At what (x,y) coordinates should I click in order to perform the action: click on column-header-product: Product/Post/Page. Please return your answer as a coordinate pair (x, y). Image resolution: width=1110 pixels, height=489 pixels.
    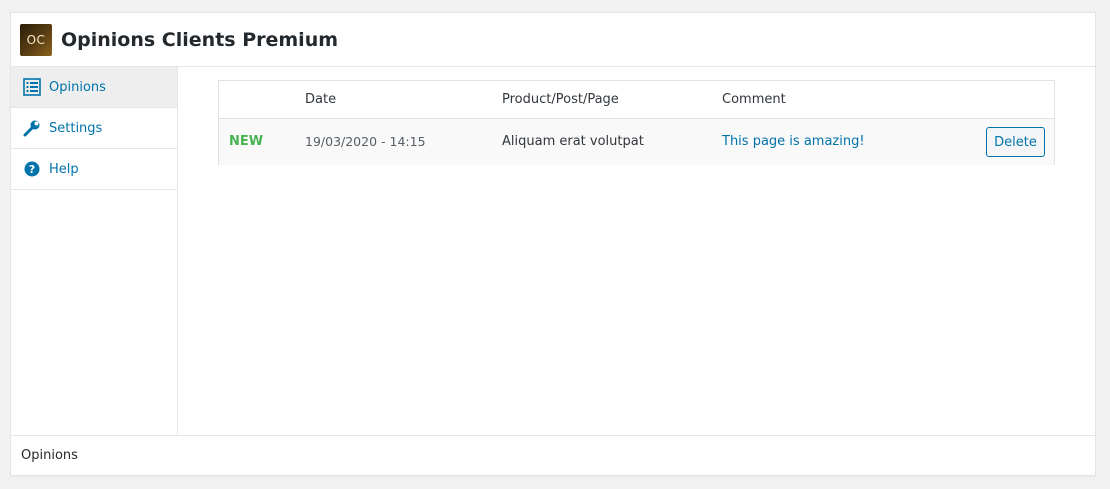
    Looking at the image, I should click on (560, 99).